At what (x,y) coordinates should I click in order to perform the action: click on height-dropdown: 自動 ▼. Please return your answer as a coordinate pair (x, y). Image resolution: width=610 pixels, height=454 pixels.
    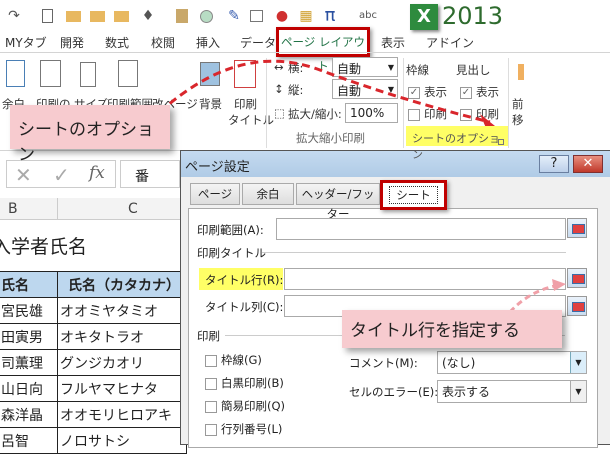
    Looking at the image, I should click on (365, 89).